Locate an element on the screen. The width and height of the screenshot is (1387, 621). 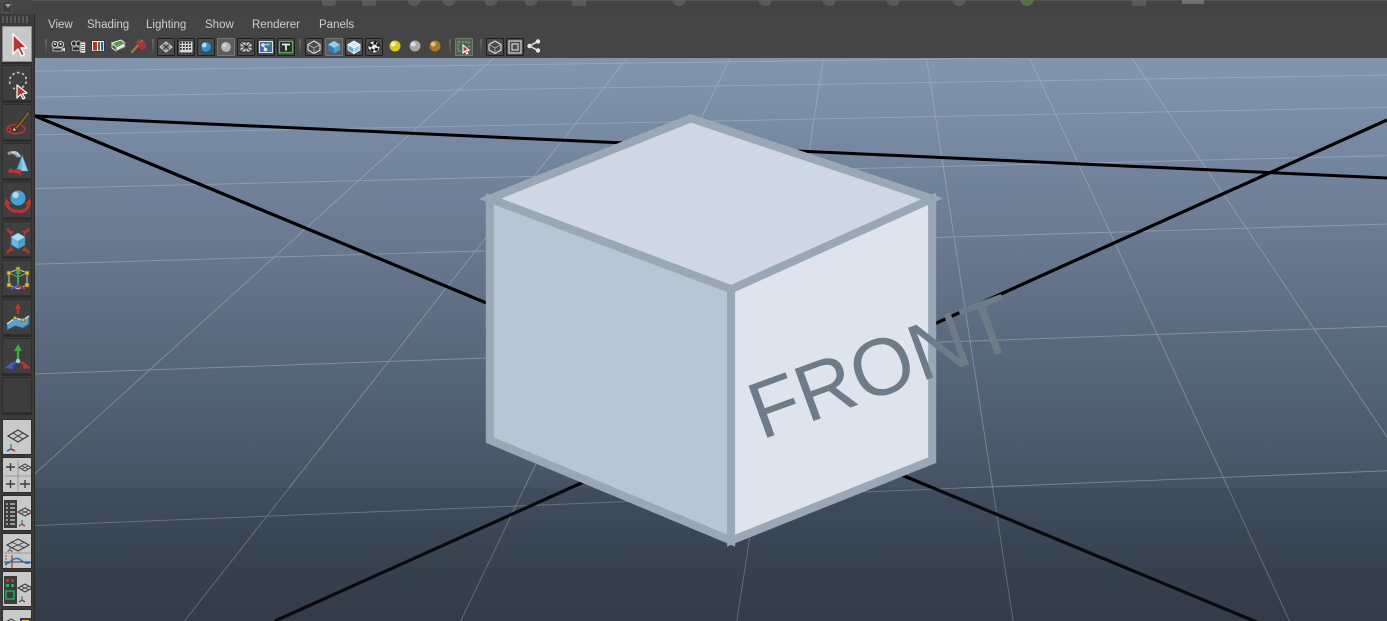
layout-preset-hypershade-persp is located at coordinates (17, 589).